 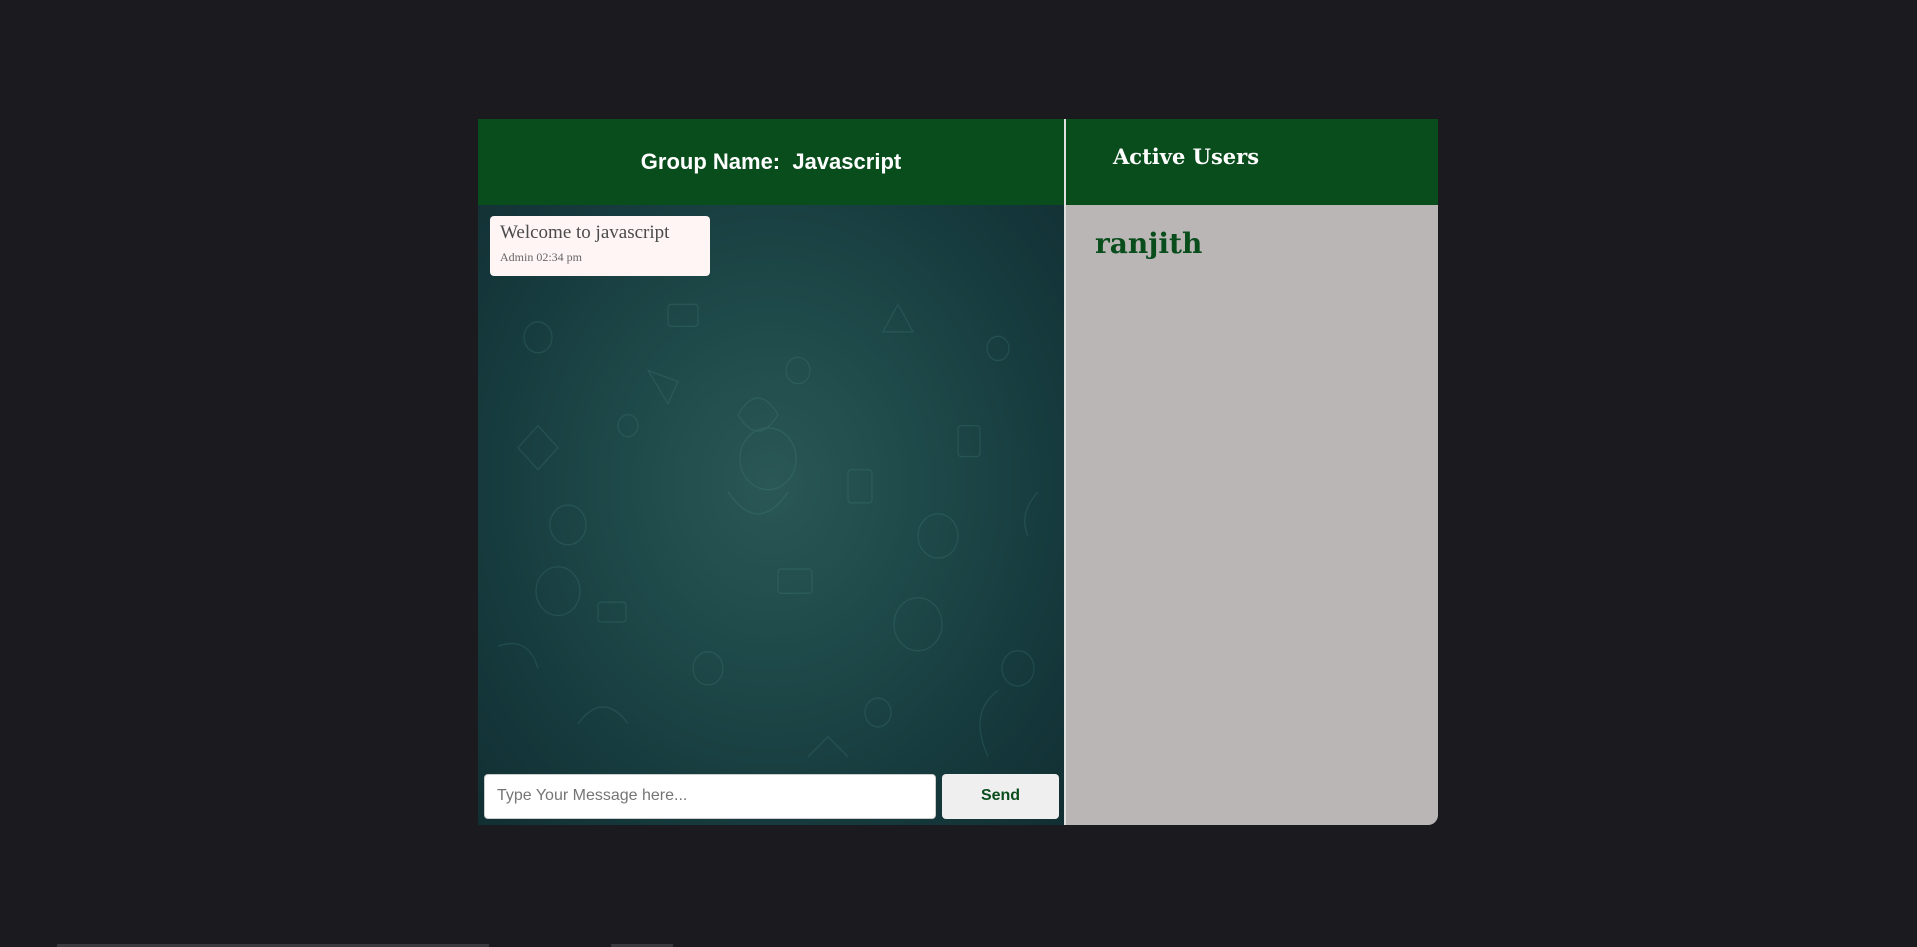 What do you see at coordinates (1266, 243) in the screenshot?
I see `user-item: ranjith` at bounding box center [1266, 243].